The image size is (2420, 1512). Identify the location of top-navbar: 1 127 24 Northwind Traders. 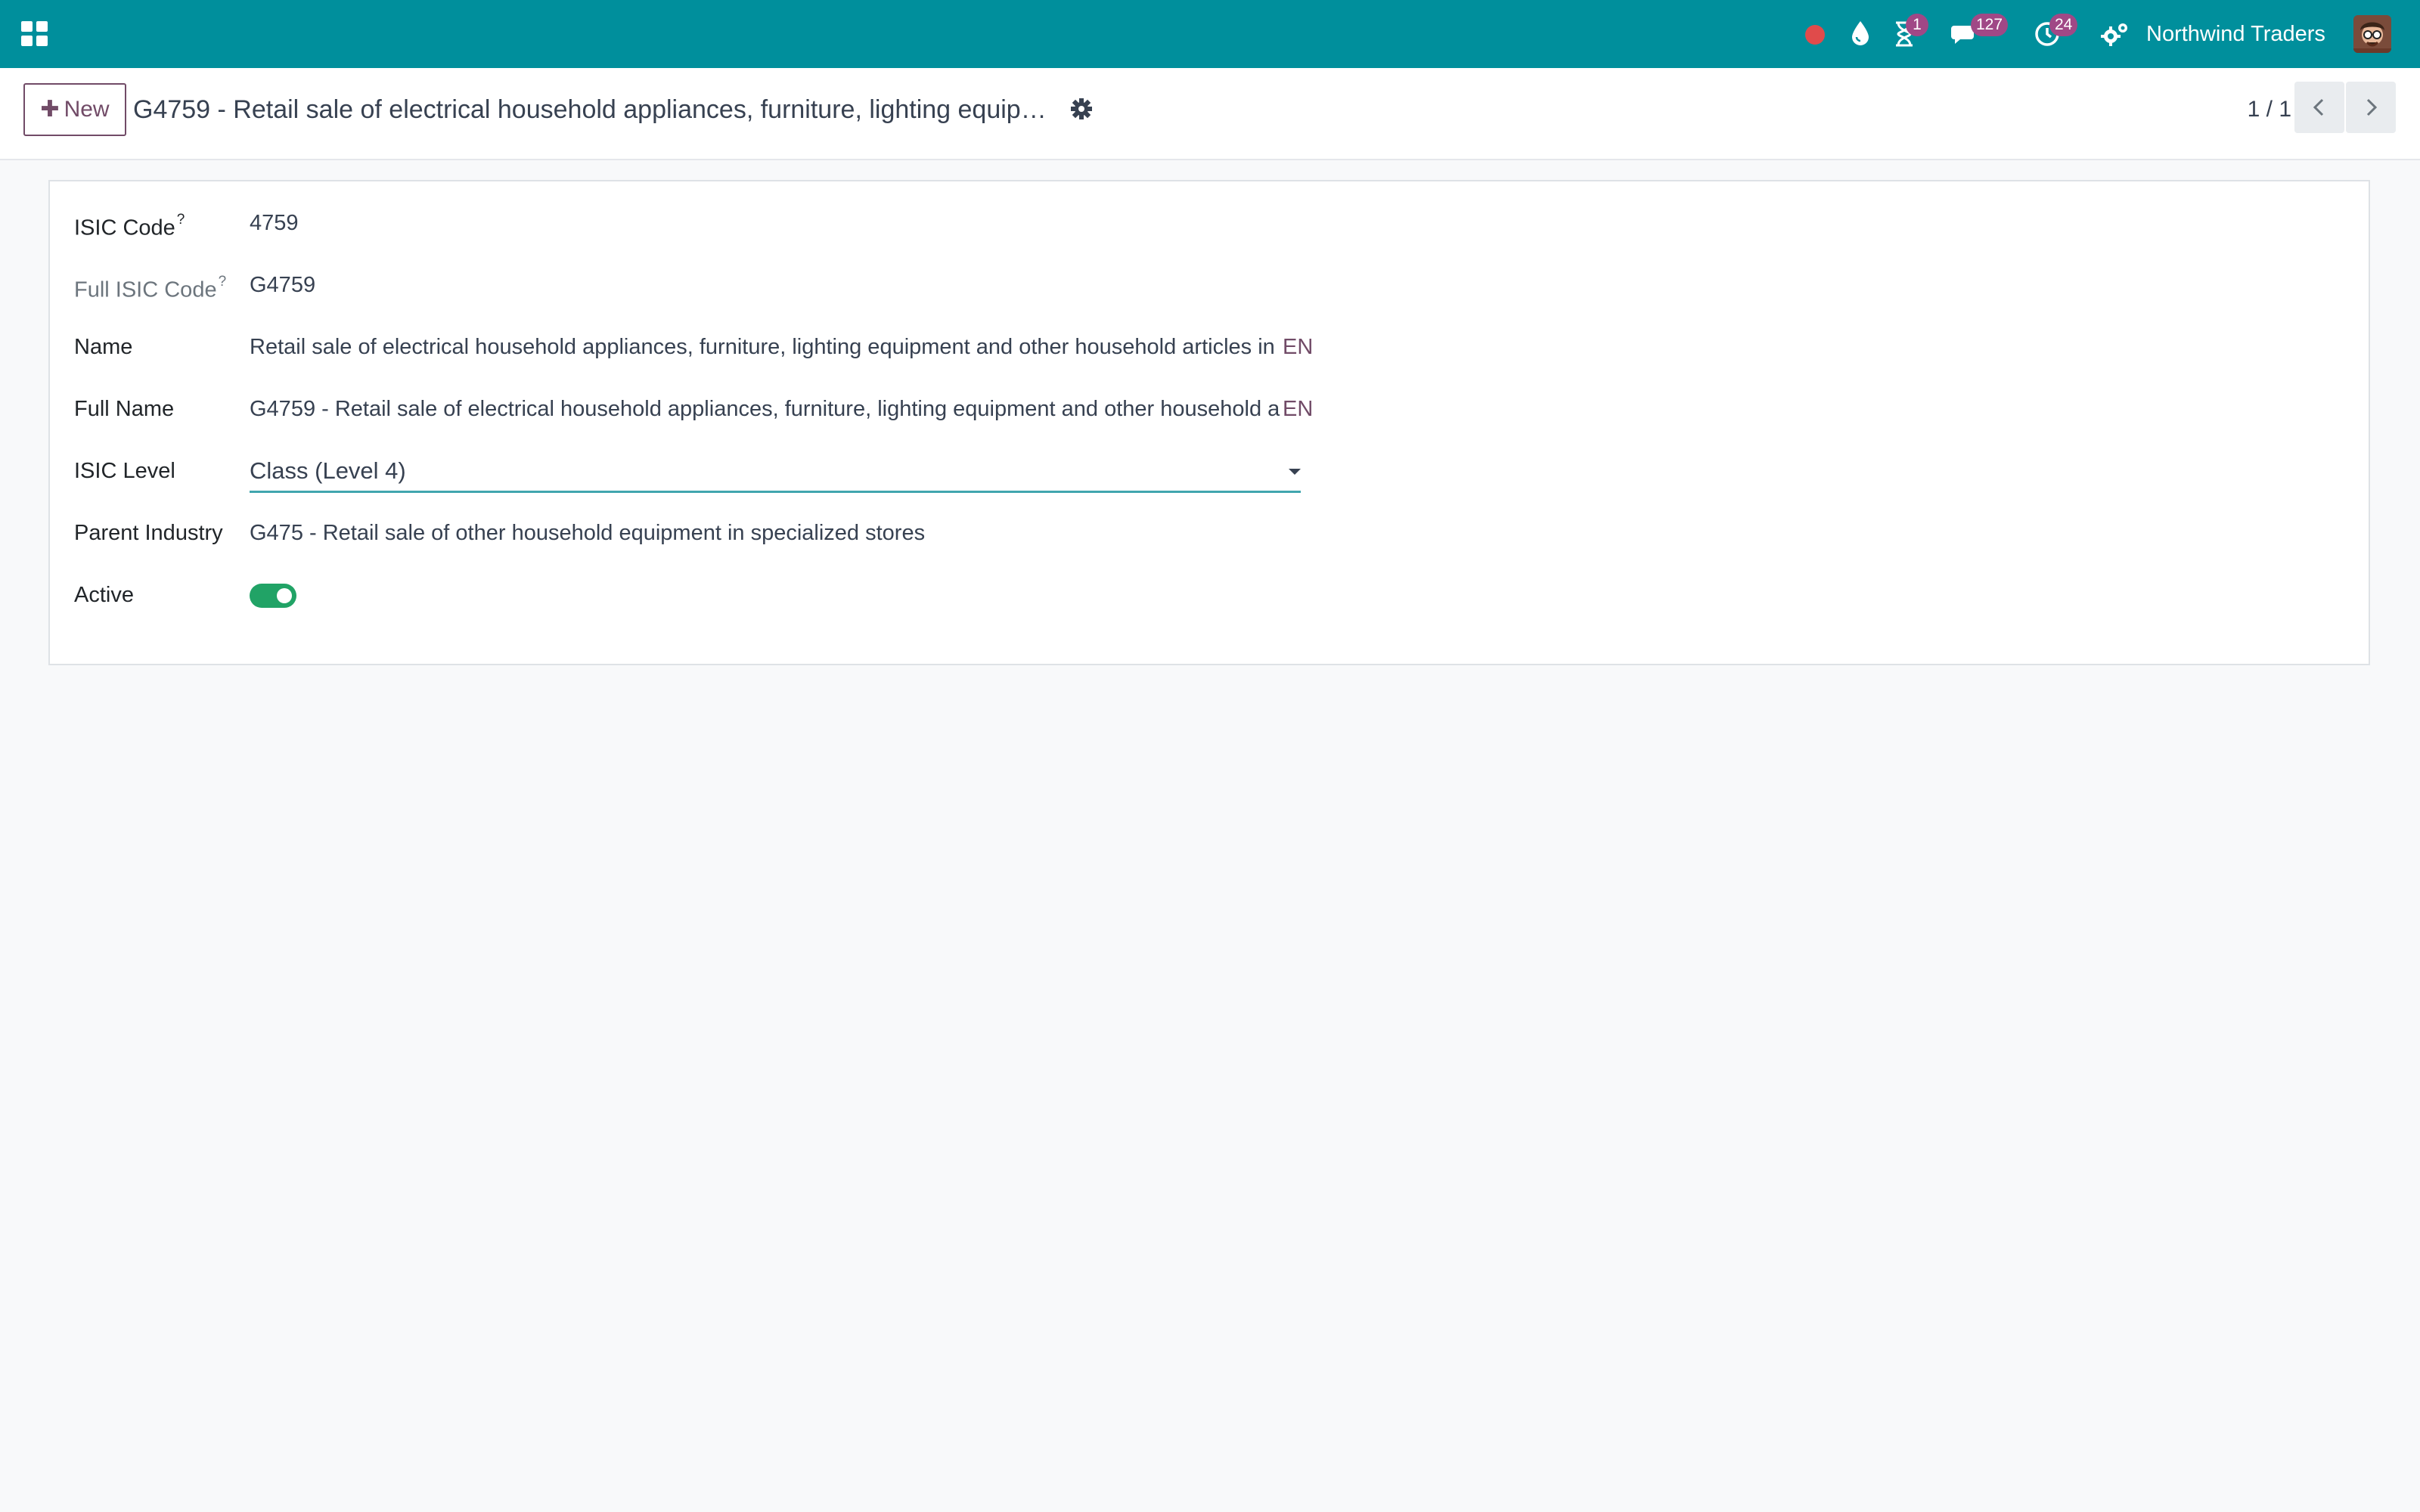
(1210, 34).